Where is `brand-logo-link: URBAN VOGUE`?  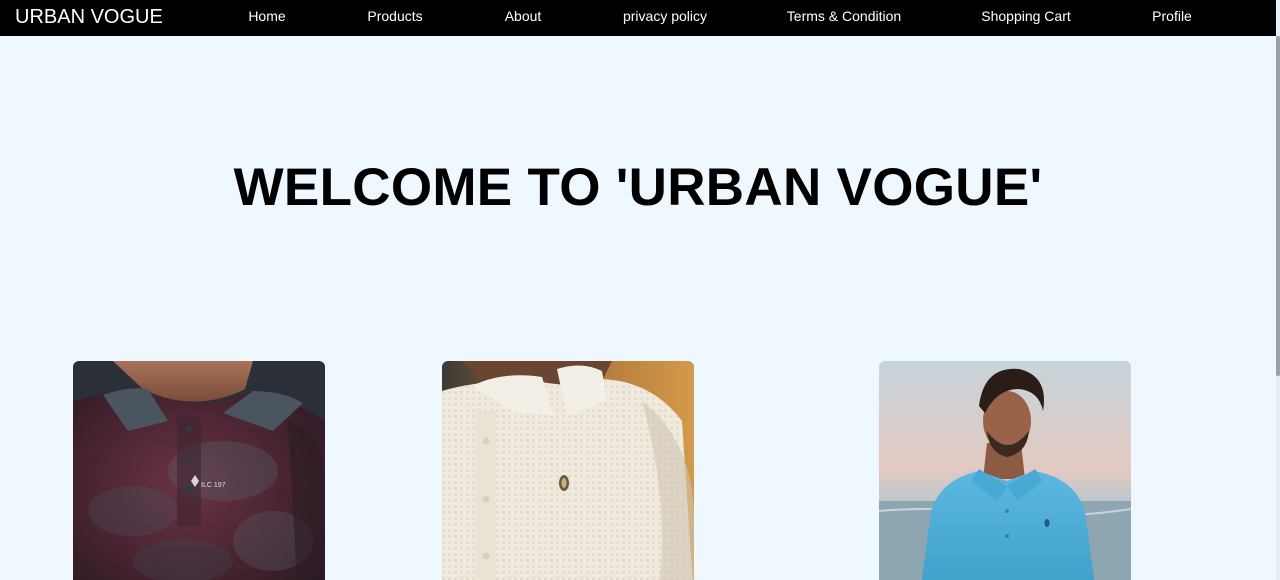
brand-logo-link: URBAN VOGUE is located at coordinates (89, 17).